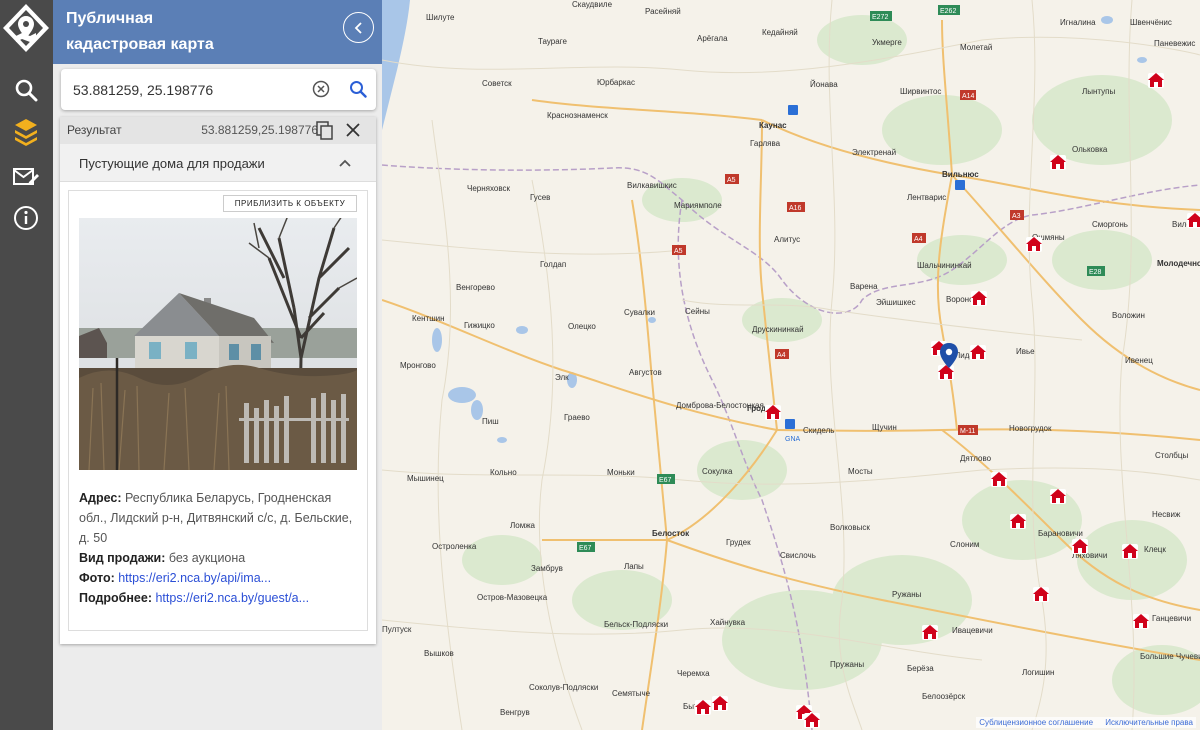 This screenshot has width=1200, height=730. What do you see at coordinates (26, 30) in the screenshot?
I see `logo-icon` at bounding box center [26, 30].